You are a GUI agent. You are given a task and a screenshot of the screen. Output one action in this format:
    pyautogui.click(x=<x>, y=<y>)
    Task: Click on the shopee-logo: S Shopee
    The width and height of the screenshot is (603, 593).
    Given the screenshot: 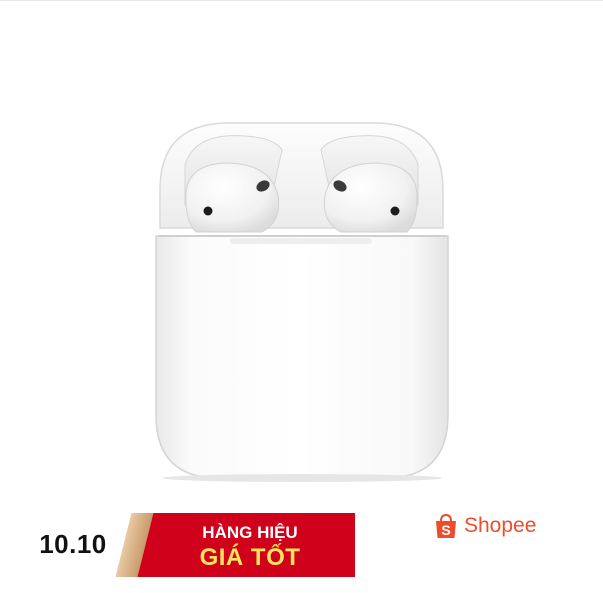 What is the action you would take?
    pyautogui.click(x=485, y=526)
    